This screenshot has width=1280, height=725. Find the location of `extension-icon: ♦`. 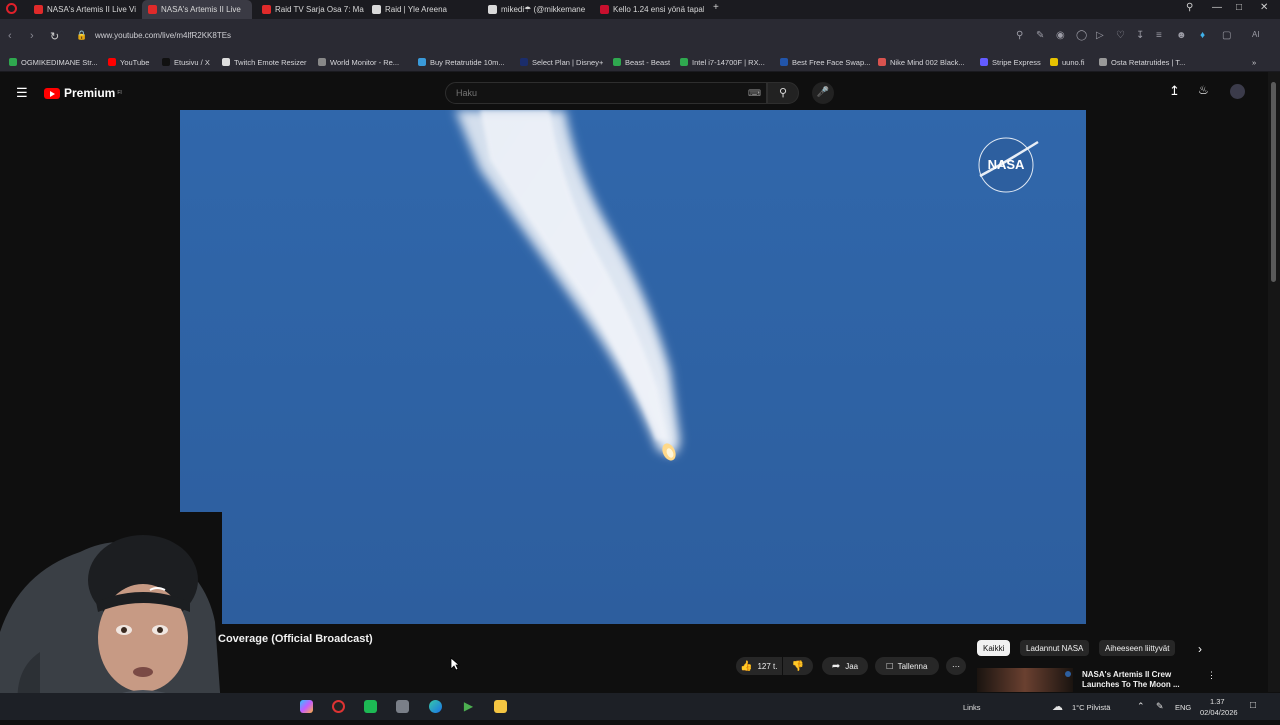

extension-icon: ♦ is located at coordinates (1202, 35).